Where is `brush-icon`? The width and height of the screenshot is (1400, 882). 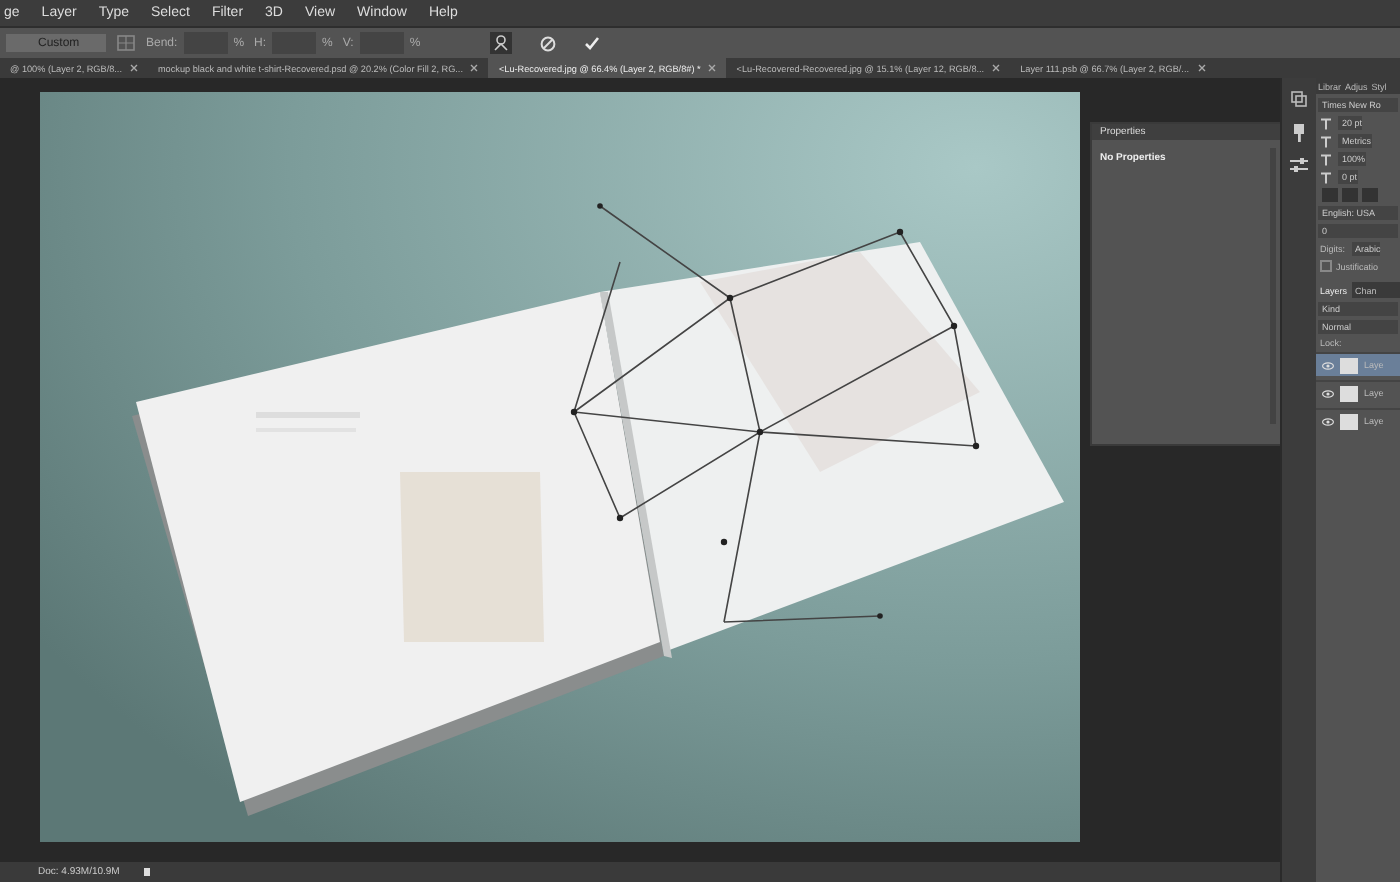
brush-icon is located at coordinates (1299, 133).